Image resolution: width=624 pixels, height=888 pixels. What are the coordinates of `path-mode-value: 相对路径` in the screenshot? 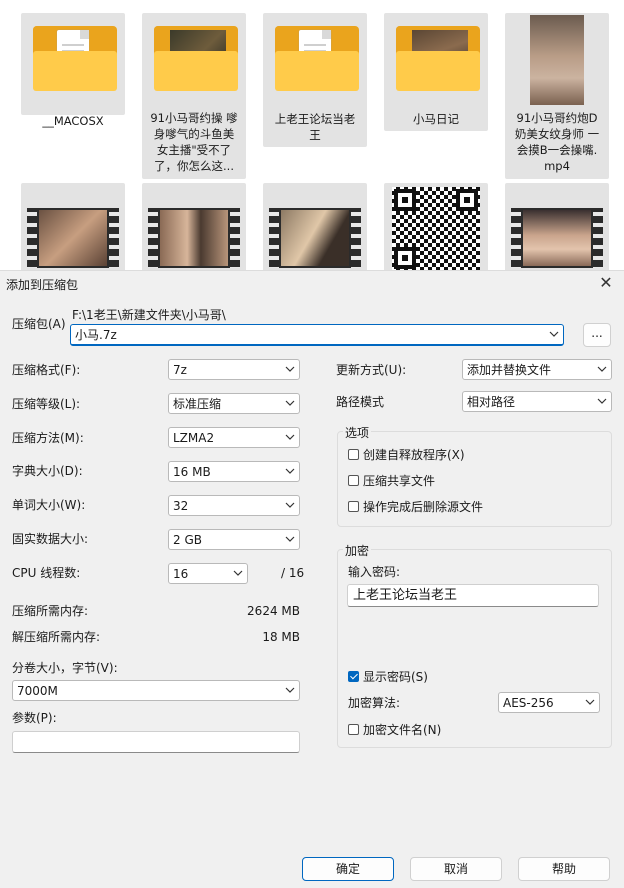 It's located at (491, 402).